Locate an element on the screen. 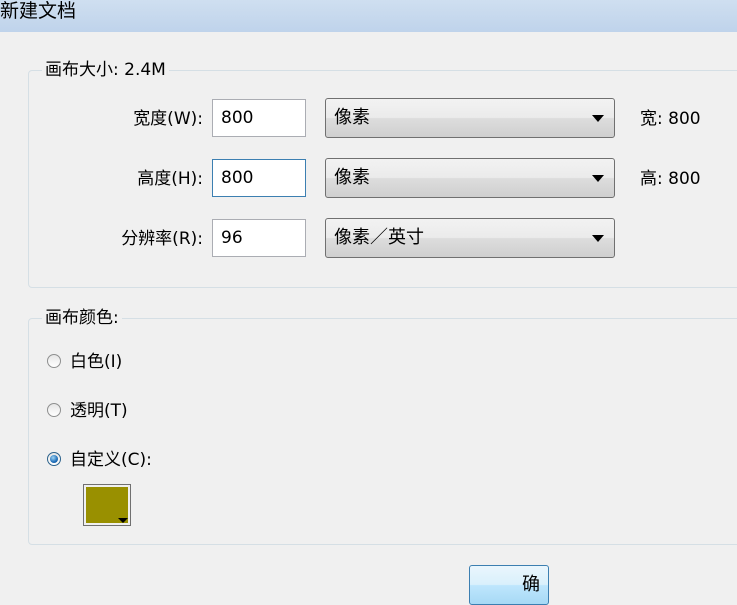  resolution-label: 分辨率(R): is located at coordinates (162, 239).